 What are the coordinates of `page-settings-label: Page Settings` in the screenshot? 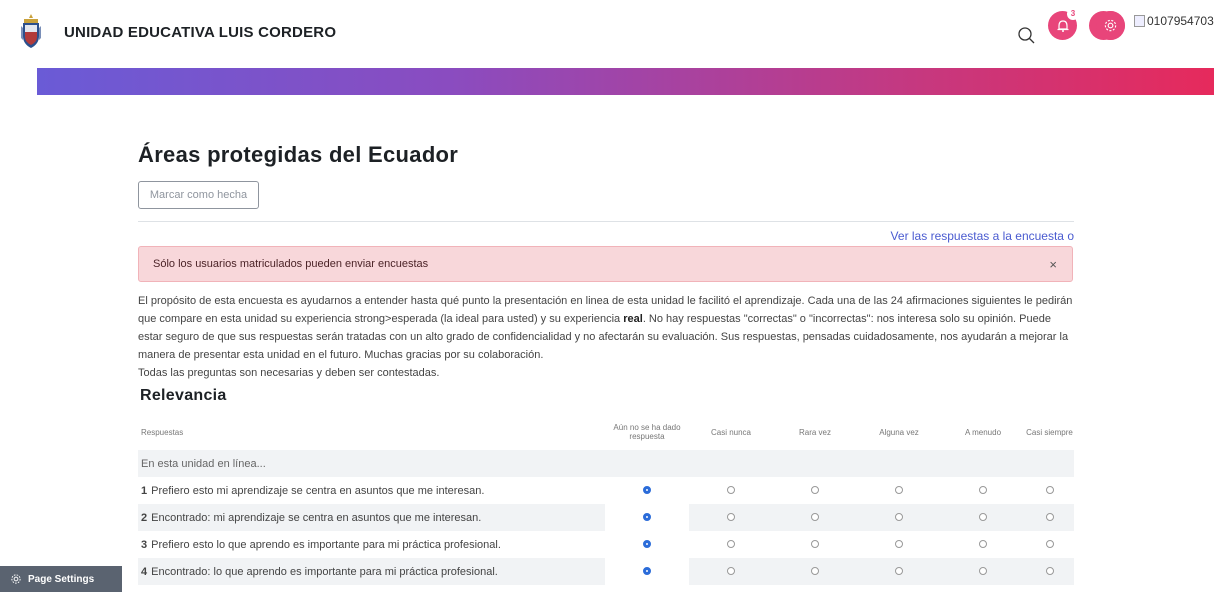 It's located at (61, 579).